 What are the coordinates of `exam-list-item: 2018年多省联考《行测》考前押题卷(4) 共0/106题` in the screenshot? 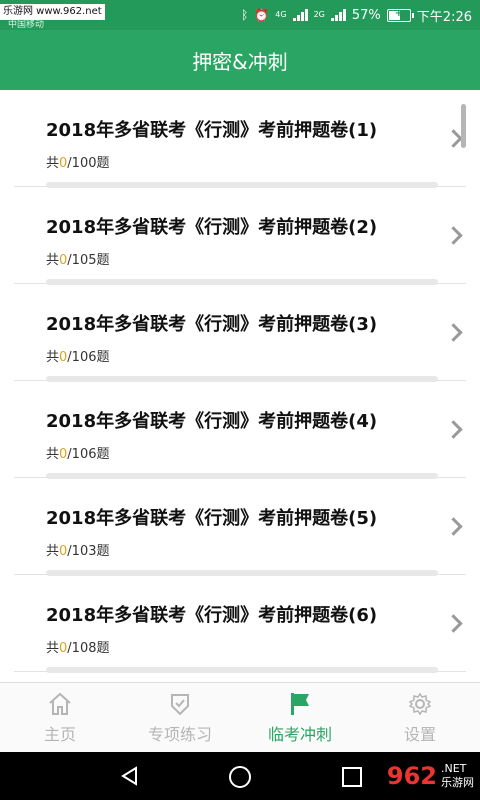 It's located at (240, 430).